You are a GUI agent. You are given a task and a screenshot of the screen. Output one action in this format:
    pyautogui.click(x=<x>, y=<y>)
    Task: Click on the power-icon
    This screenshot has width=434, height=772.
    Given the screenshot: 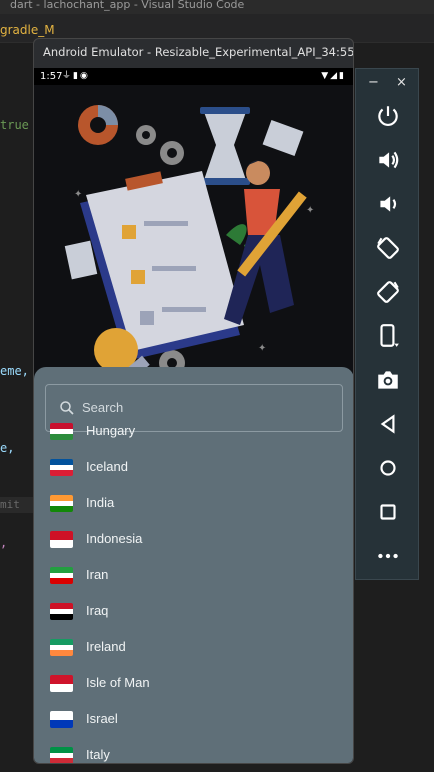 What is the action you would take?
    pyautogui.click(x=388, y=116)
    